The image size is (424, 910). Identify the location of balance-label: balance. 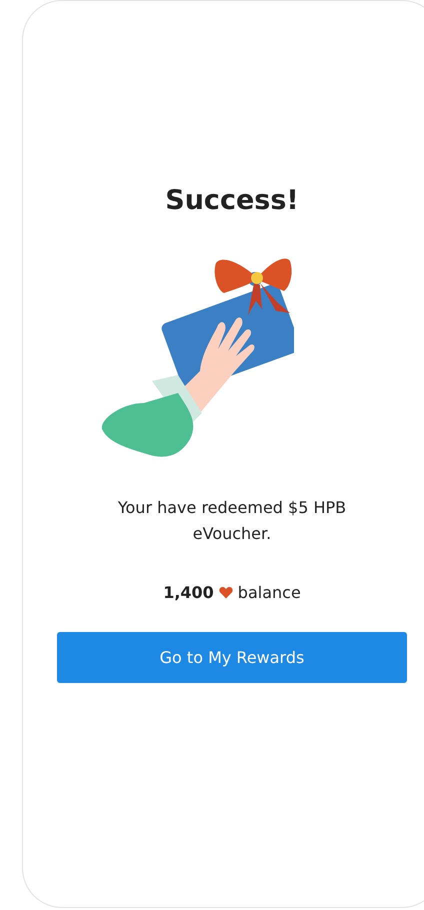
(269, 592).